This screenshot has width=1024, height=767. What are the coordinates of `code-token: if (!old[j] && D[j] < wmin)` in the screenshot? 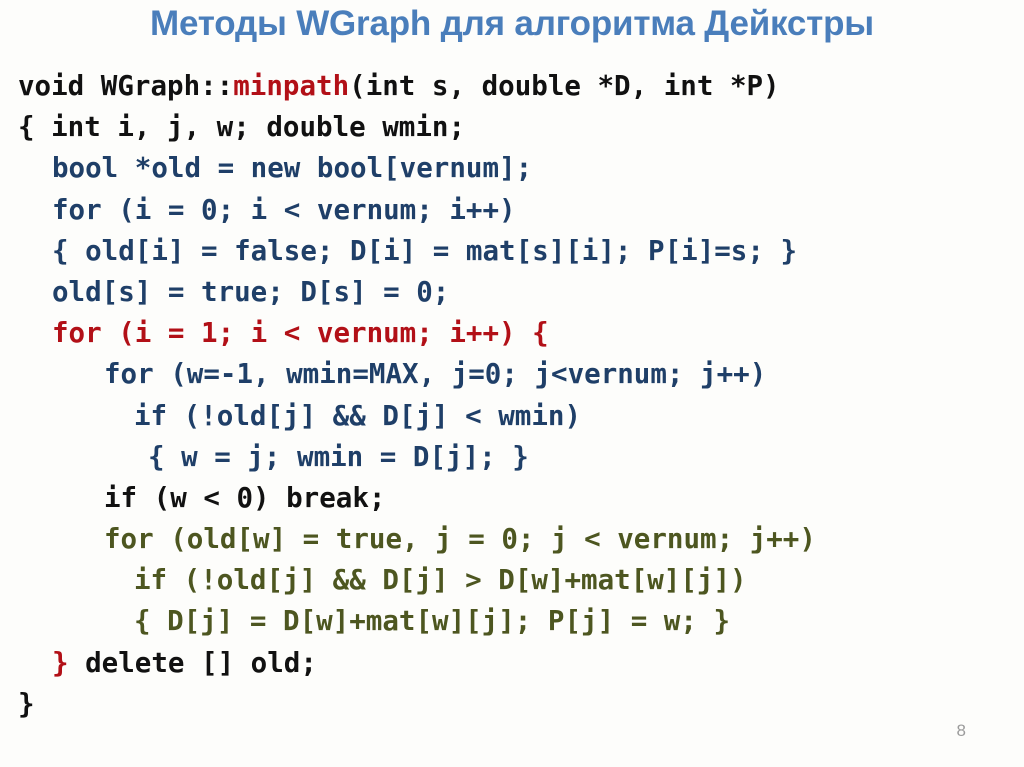 It's located at (358, 415).